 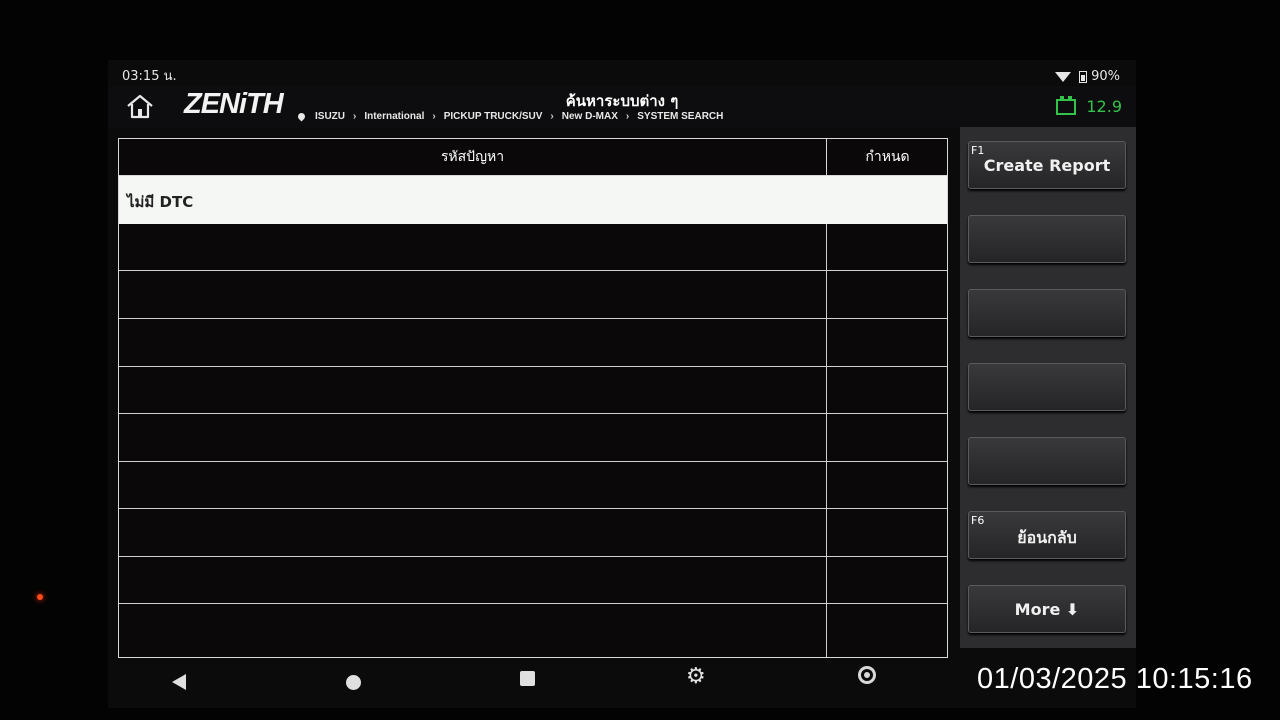 I want to click on chrome-icon, so click(x=867, y=675).